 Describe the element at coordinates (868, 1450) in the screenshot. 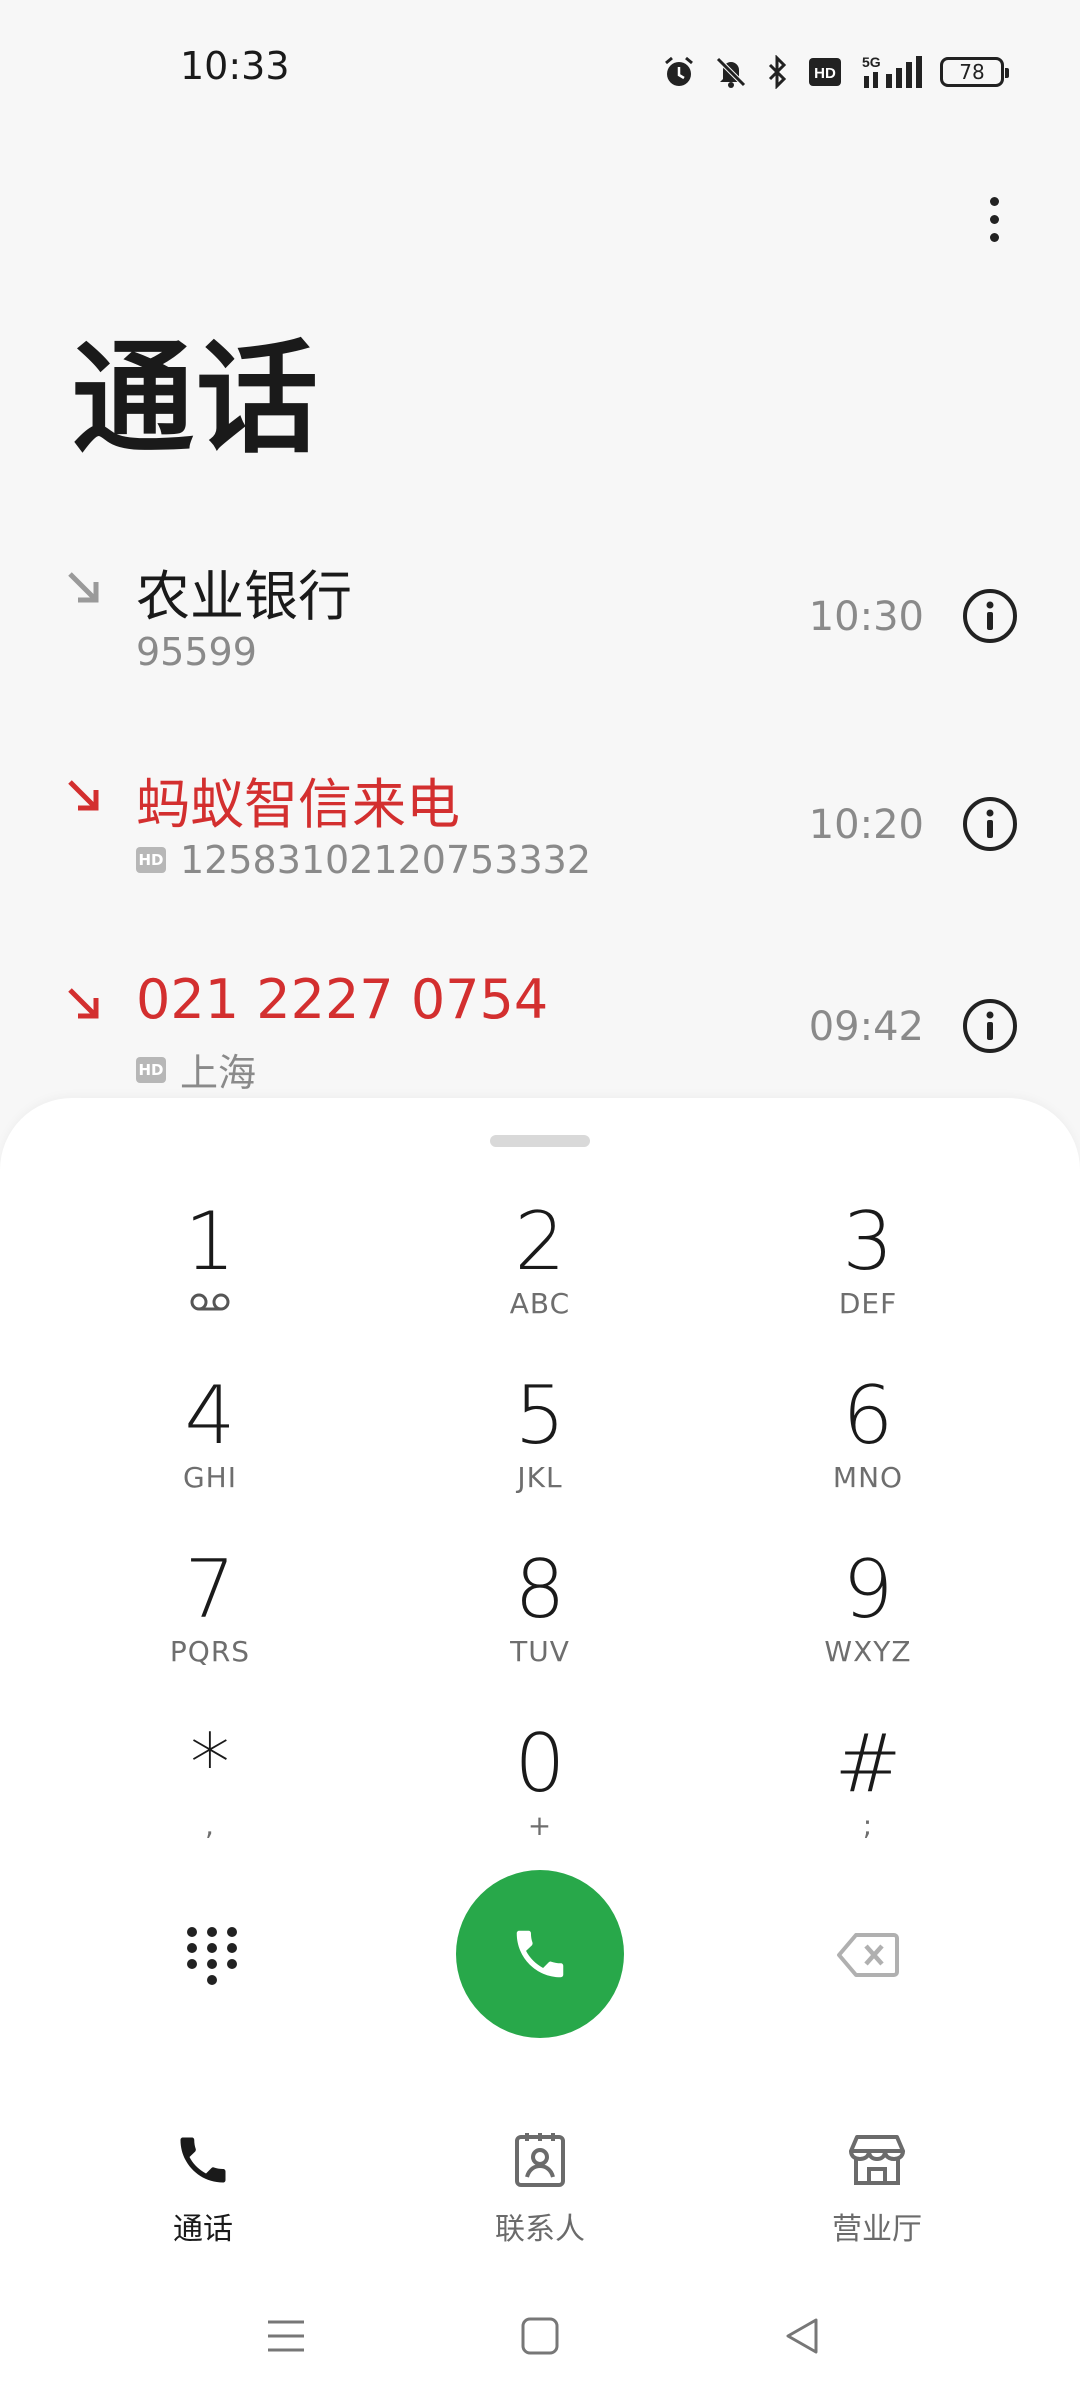

I see `dial-key-6: 6 MNO` at that location.